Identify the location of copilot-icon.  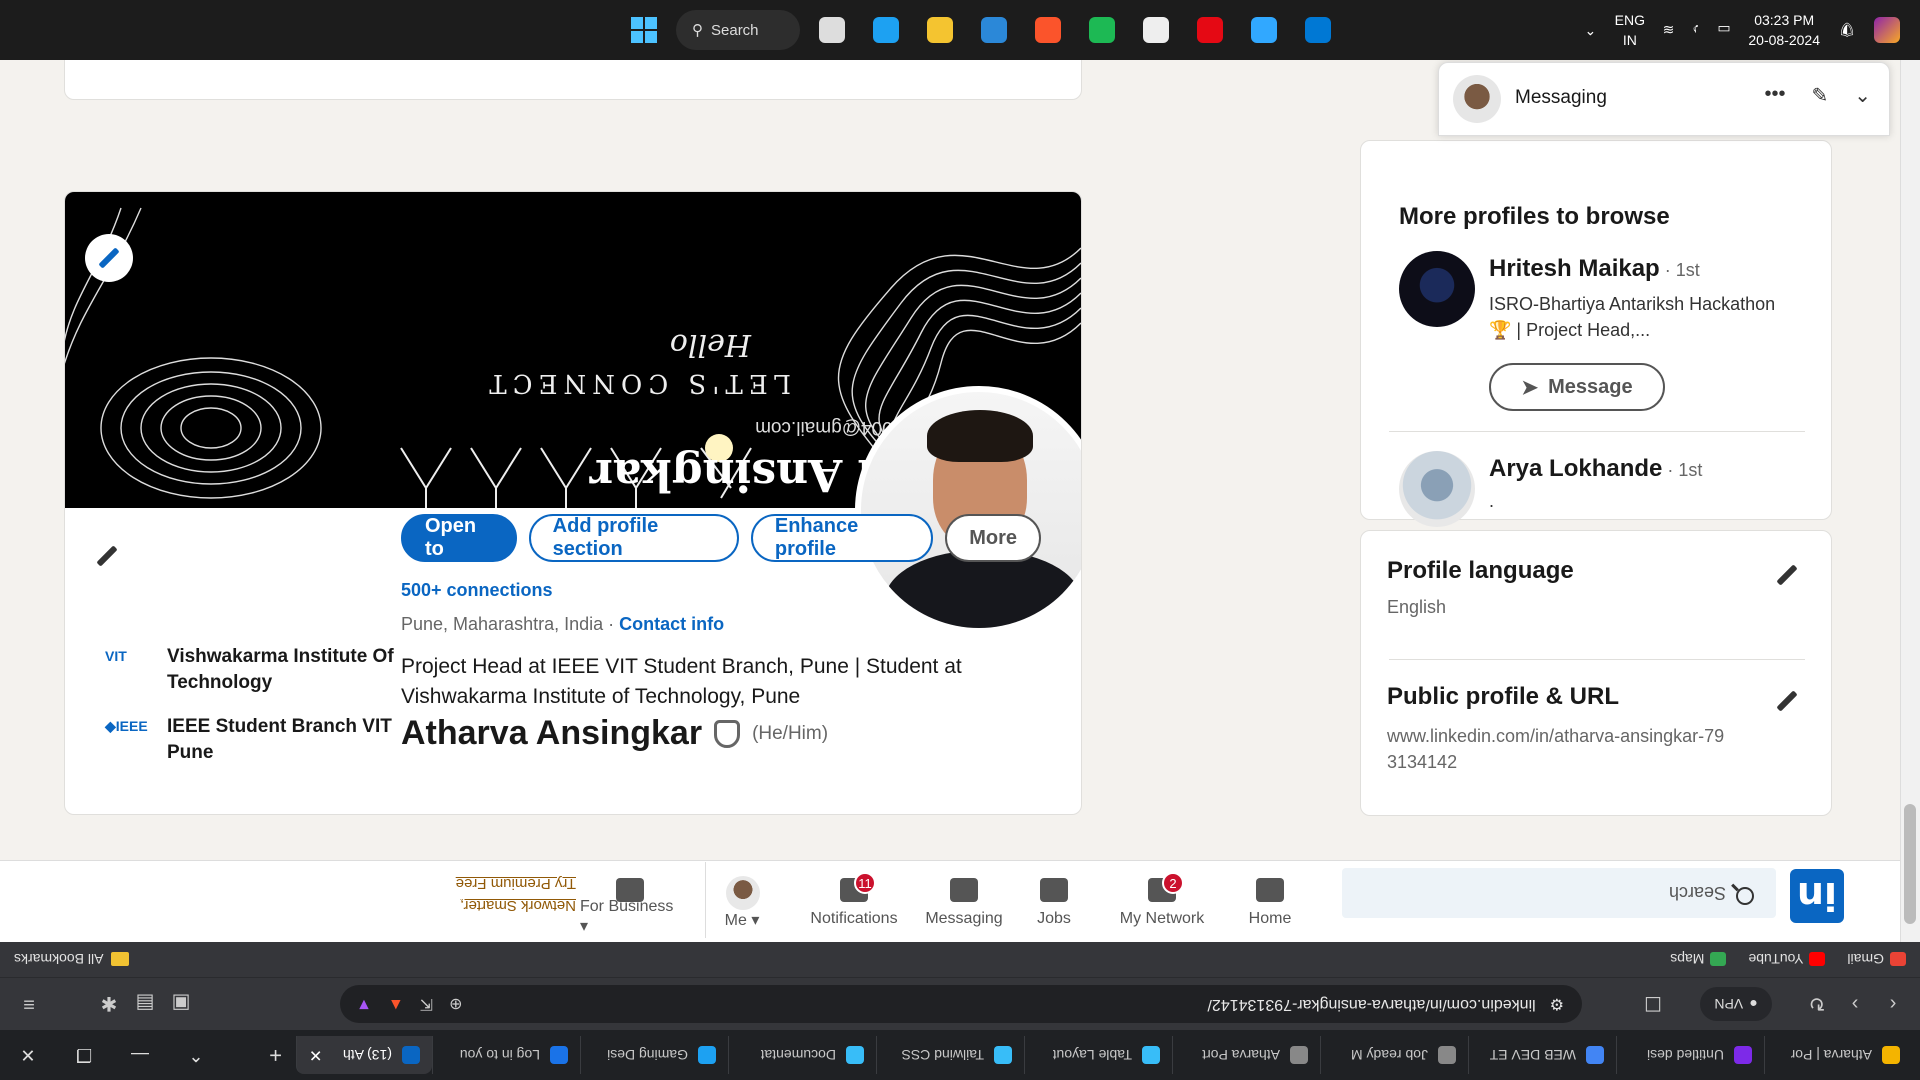
(994, 30).